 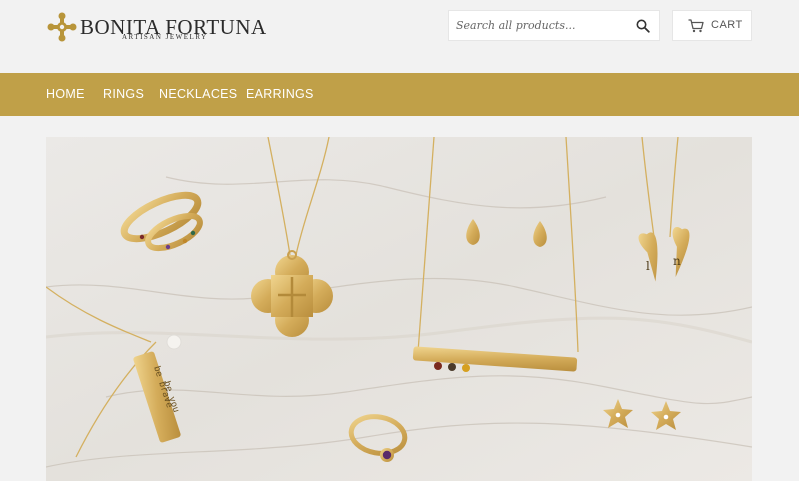 What do you see at coordinates (165, 37) in the screenshot?
I see `brand-tagline: ARTISAN JEWELRY` at bounding box center [165, 37].